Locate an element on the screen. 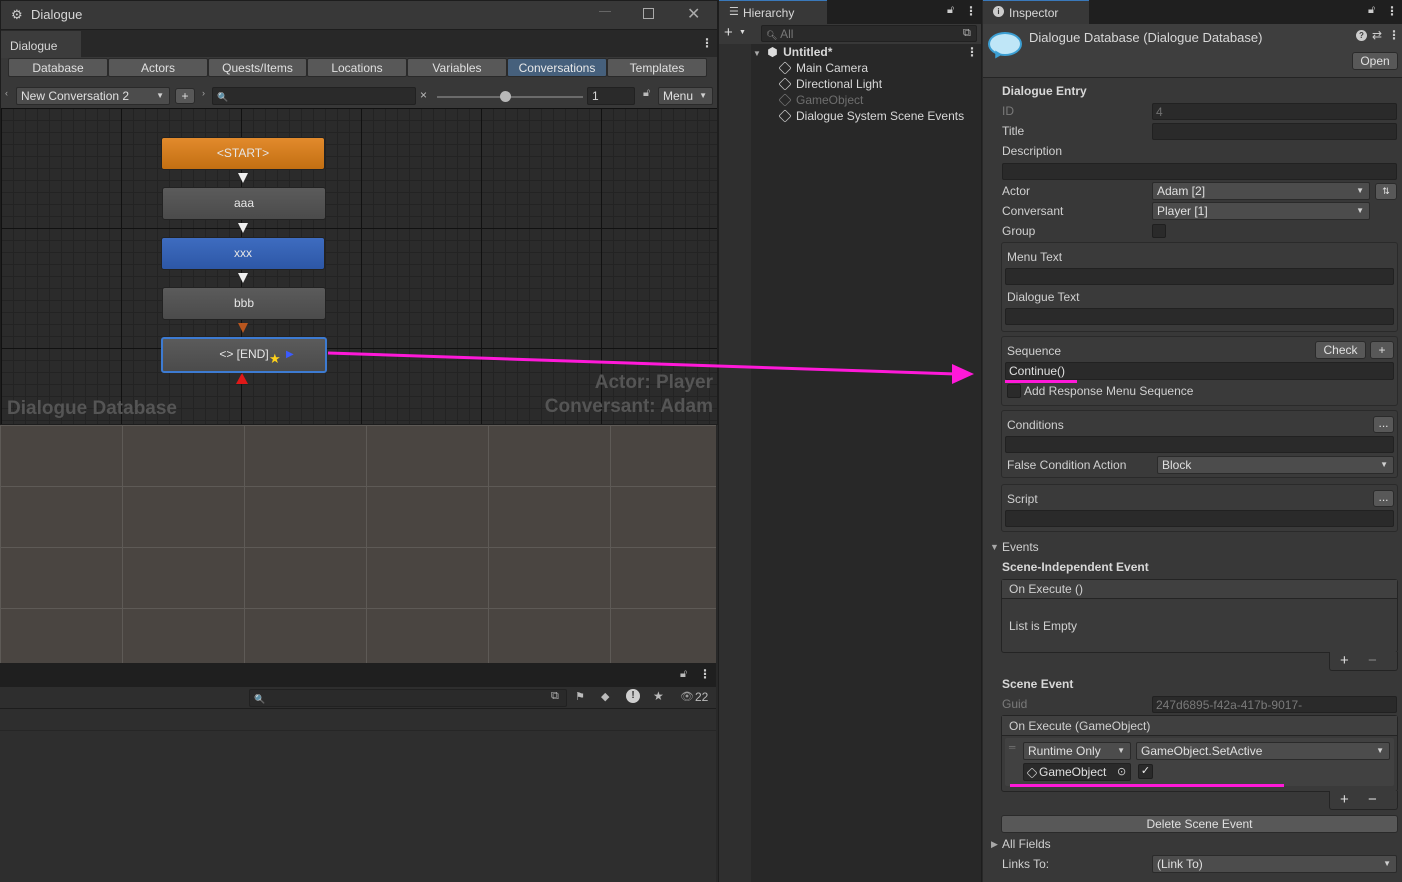  annotation-arrow-line is located at coordinates (642, 363).